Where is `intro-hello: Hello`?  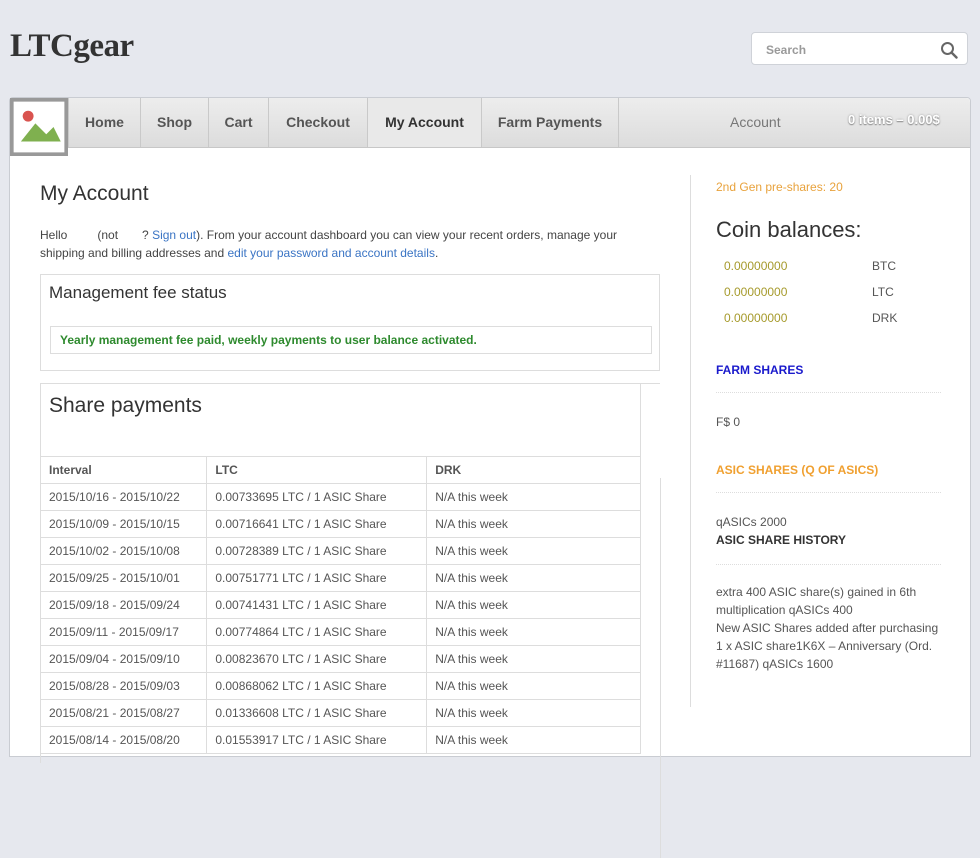 intro-hello: Hello is located at coordinates (54, 235).